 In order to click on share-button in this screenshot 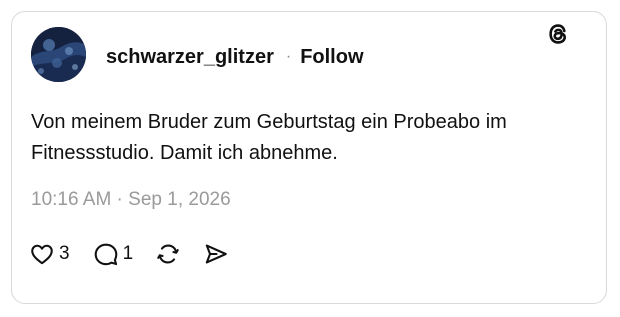, I will do `click(216, 254)`.